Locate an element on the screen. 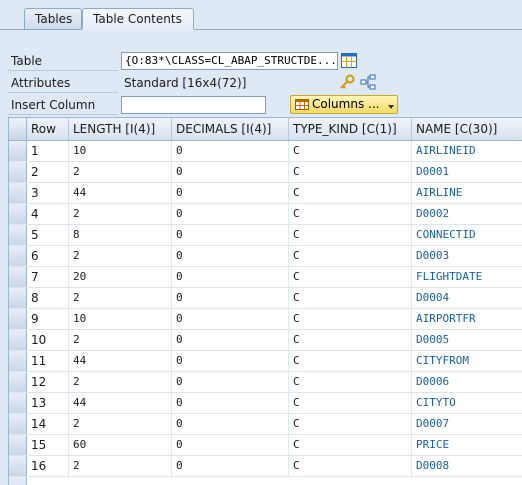  structure-icon is located at coordinates (368, 82).